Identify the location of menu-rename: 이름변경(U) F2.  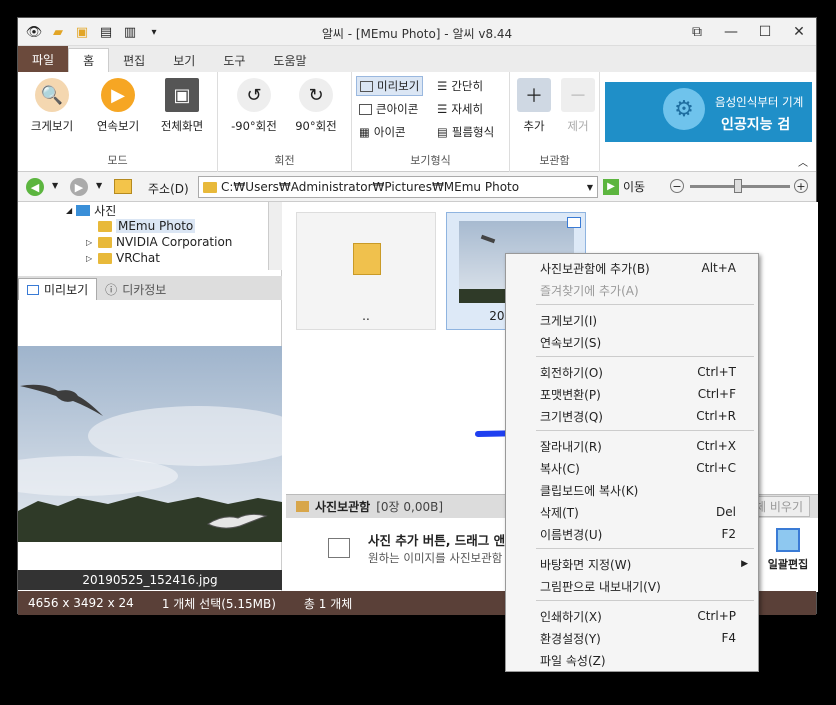
(632, 534).